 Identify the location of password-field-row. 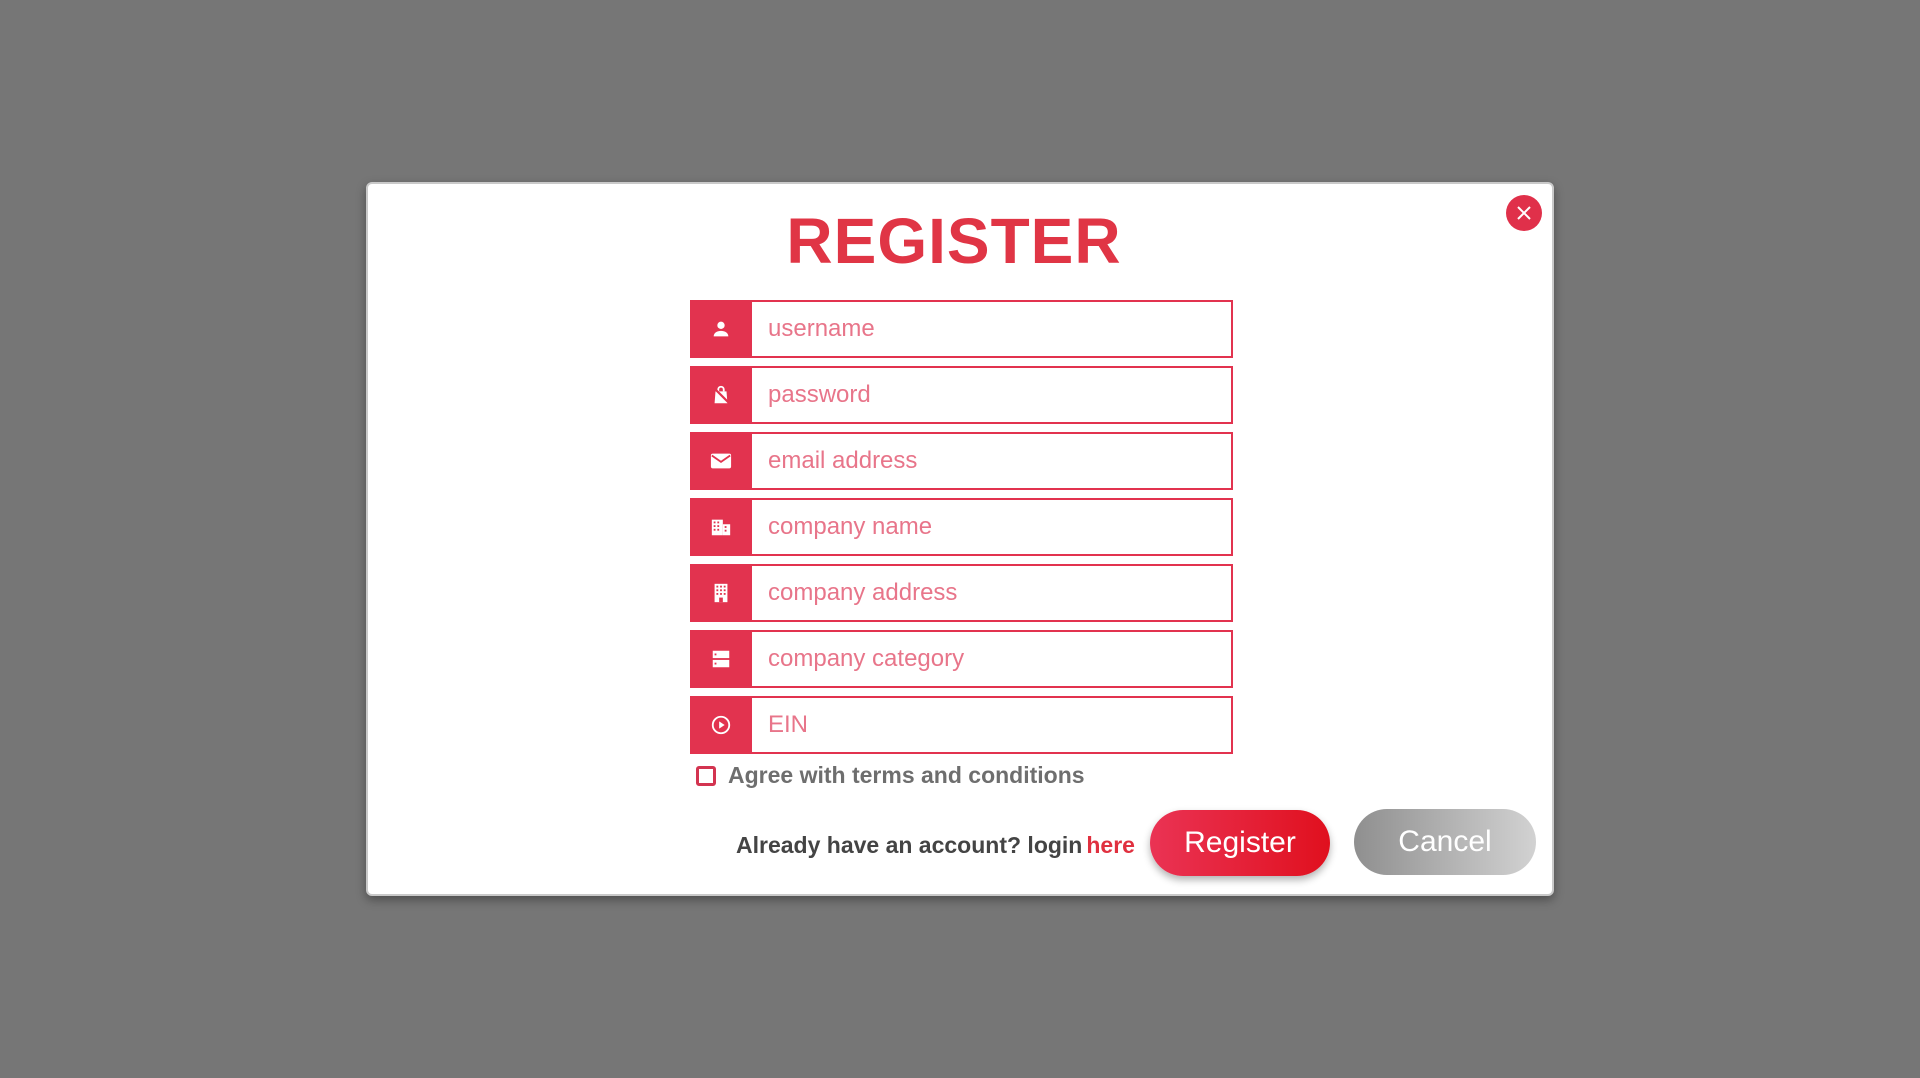
(961, 395).